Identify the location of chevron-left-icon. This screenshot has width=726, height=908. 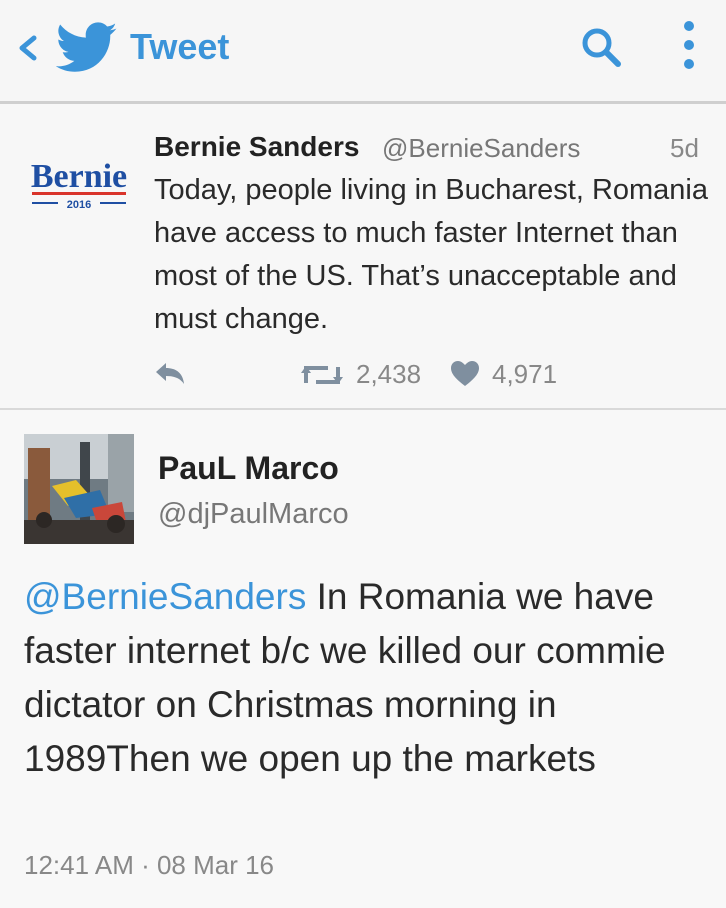
(27, 48).